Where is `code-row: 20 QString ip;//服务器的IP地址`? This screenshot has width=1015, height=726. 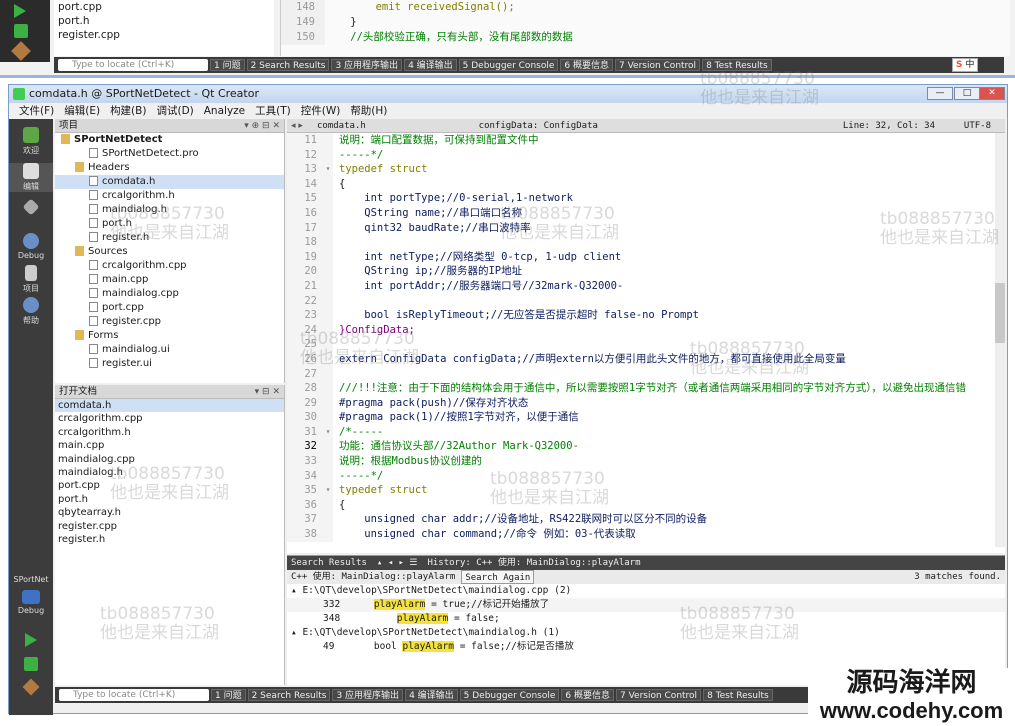 code-row: 20 QString ip;//服务器的IP地址 is located at coordinates (646, 271).